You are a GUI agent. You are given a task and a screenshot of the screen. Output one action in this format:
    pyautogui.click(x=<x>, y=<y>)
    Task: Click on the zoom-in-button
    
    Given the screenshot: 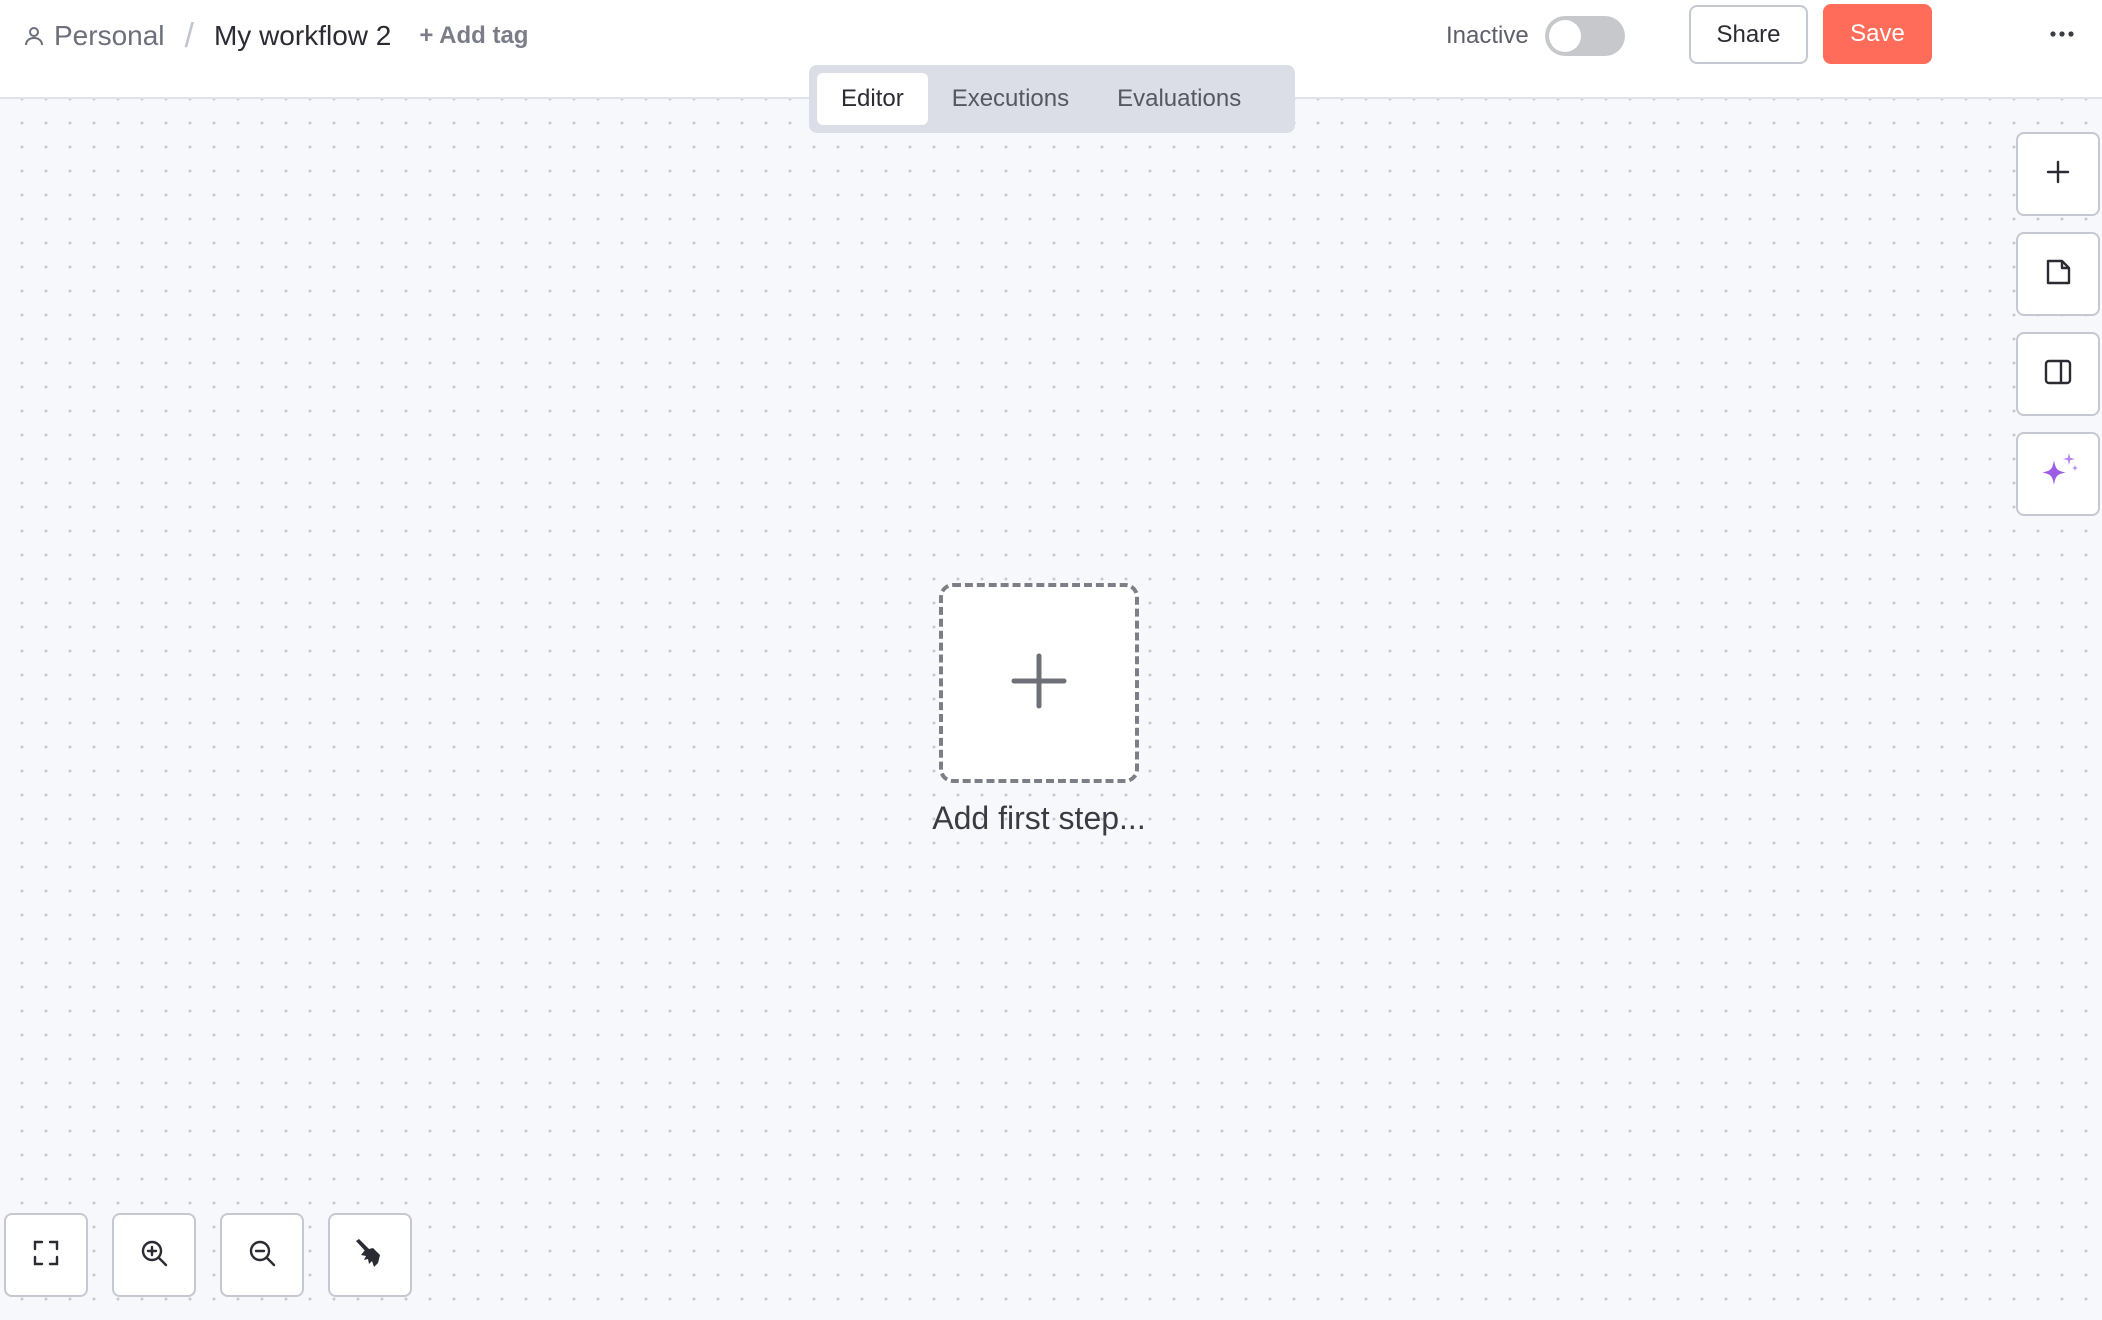 What is the action you would take?
    pyautogui.click(x=154, y=1255)
    